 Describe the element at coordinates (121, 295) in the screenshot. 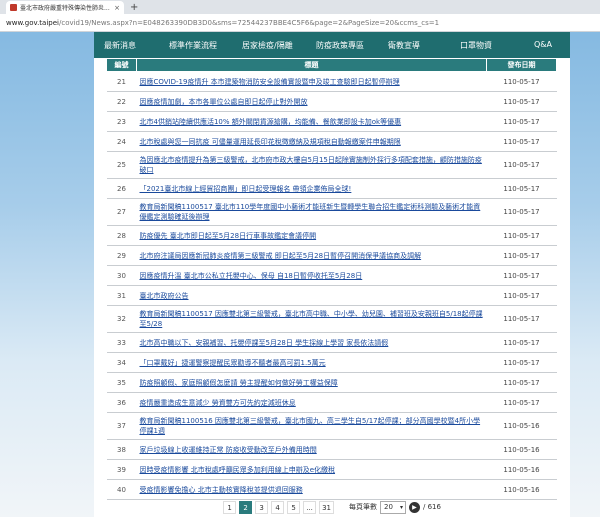

I see `row-number: 31` at that location.